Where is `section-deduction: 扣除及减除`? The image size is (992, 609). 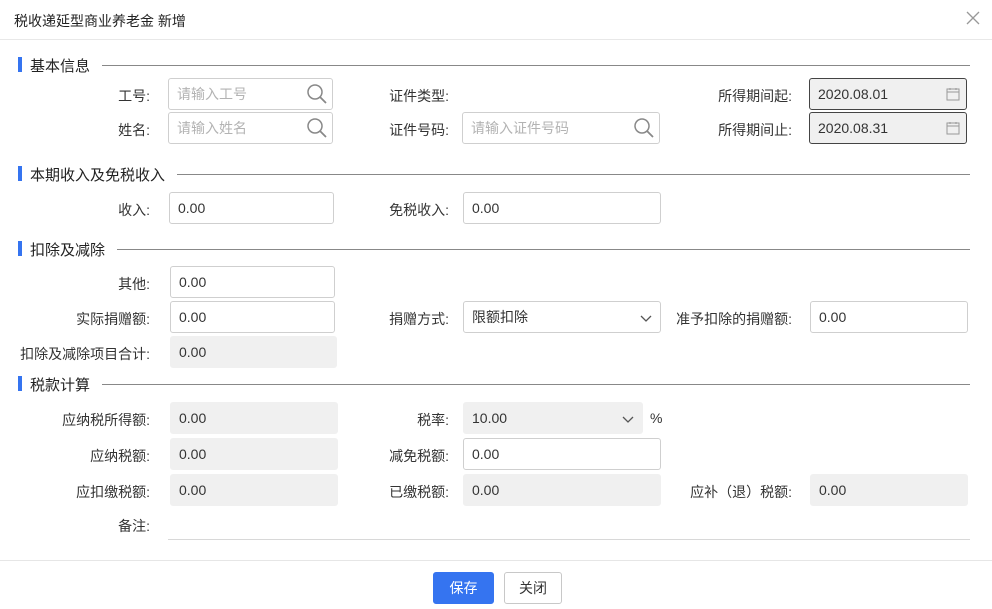 section-deduction: 扣除及减除 is located at coordinates (494, 249).